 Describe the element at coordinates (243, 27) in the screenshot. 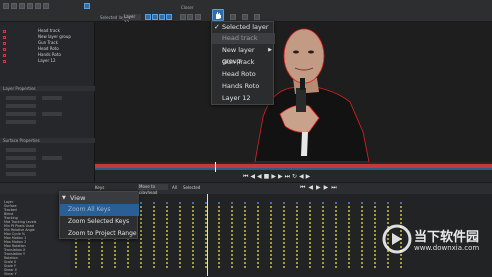

I see `menu-item-selected-layer: ✓ Selected layer` at that location.